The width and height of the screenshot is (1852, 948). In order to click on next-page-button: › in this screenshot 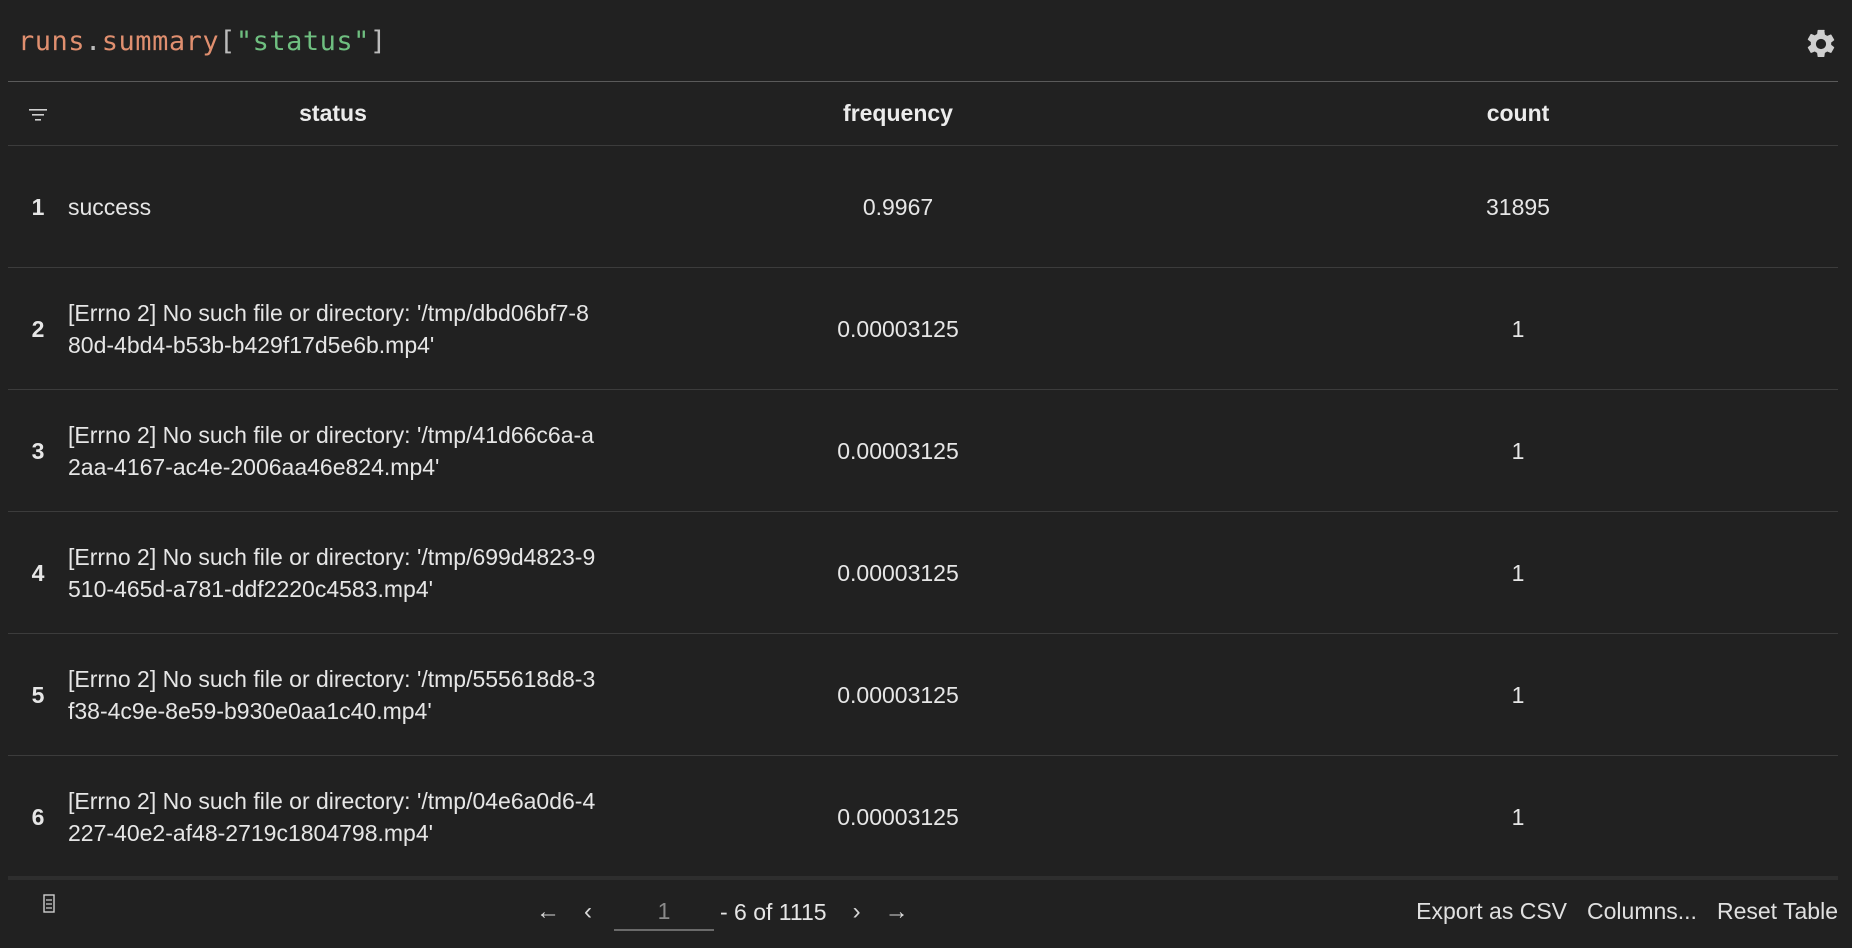, I will do `click(857, 912)`.